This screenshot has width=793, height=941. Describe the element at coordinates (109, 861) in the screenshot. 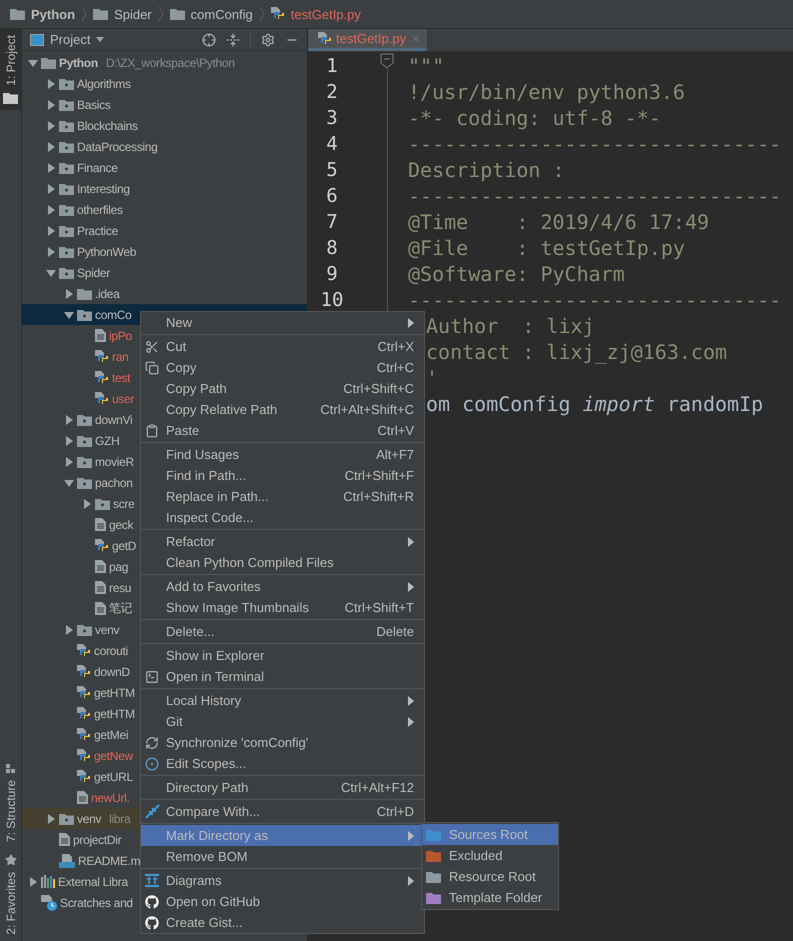

I see `tree-item-label: README.m` at that location.